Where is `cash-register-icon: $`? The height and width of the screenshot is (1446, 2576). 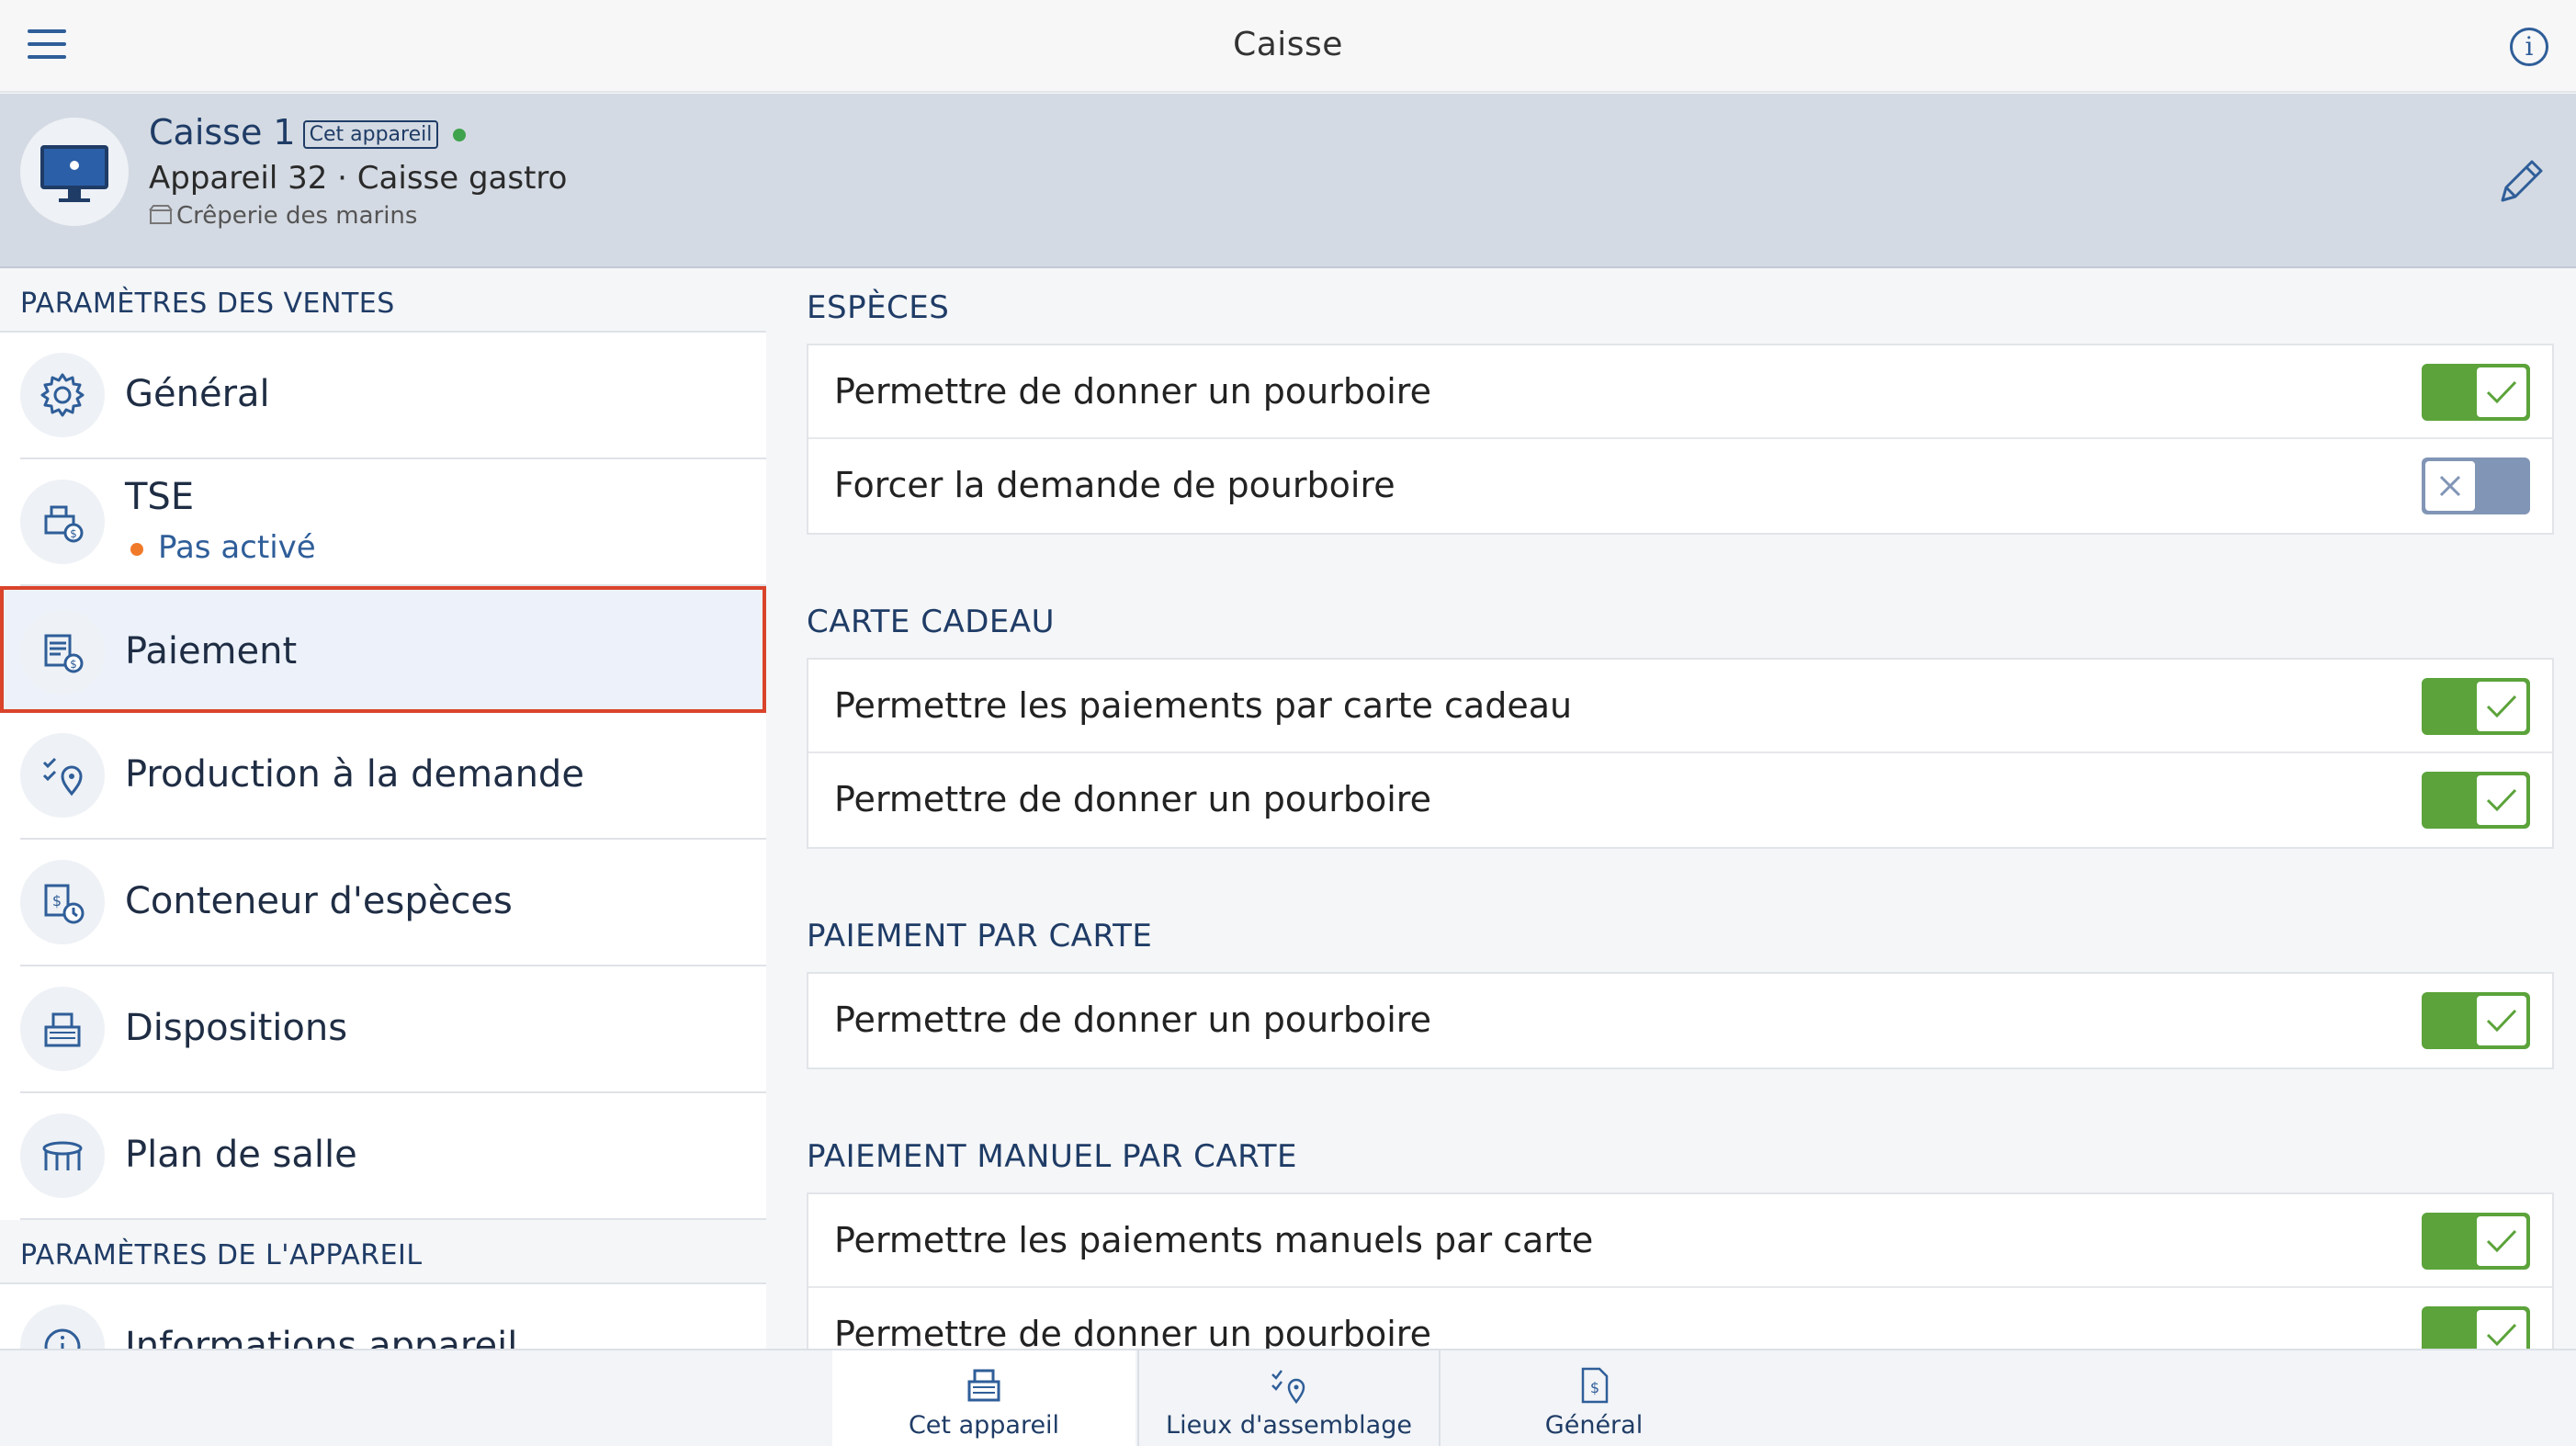
cash-register-icon: $ is located at coordinates (62, 522).